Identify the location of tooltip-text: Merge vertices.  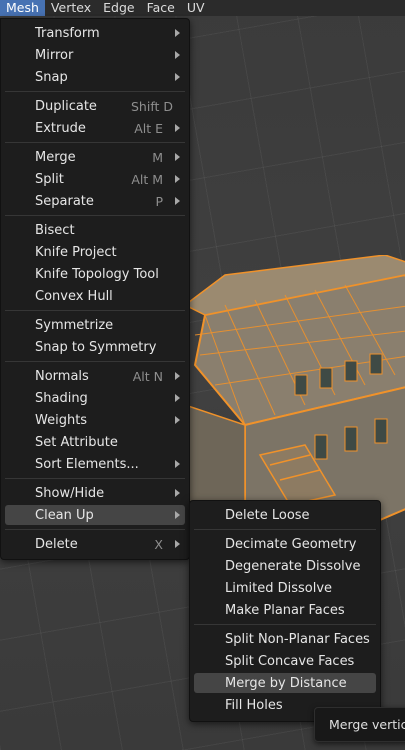
(367, 724).